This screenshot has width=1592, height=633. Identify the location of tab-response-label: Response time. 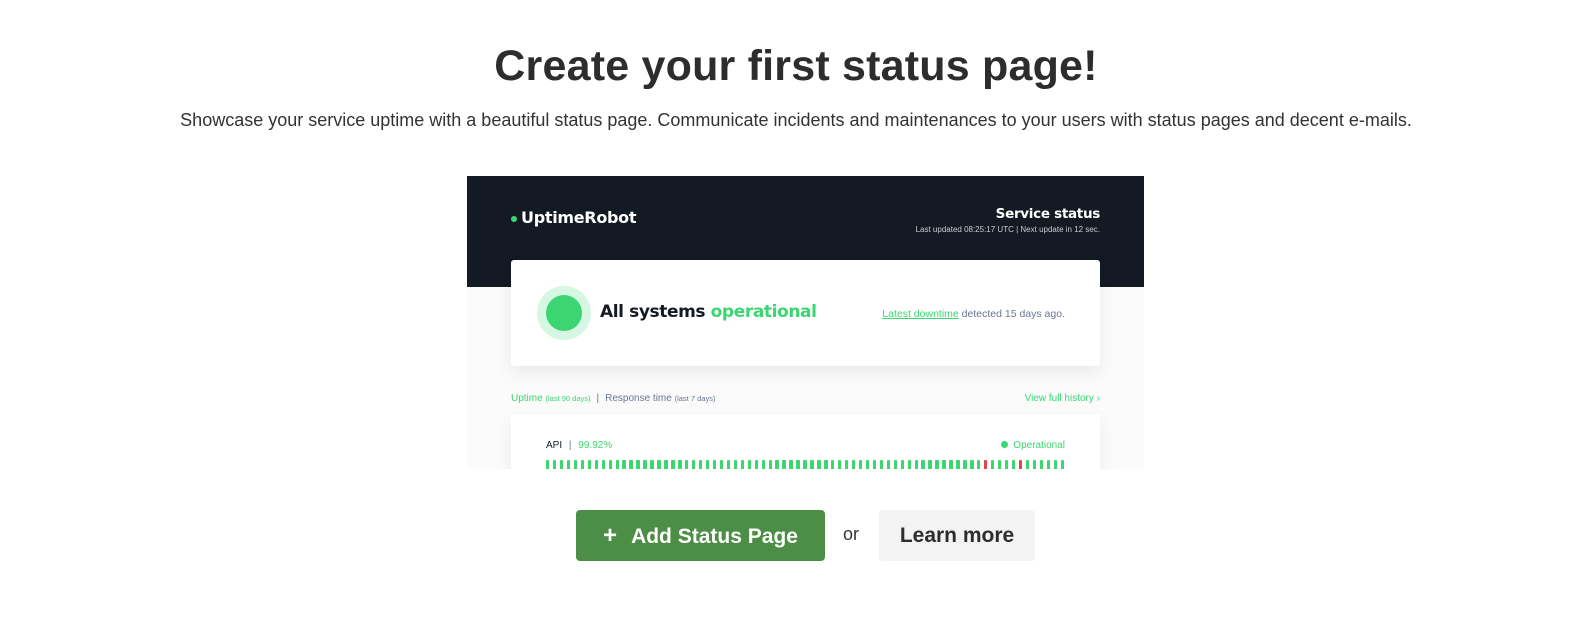
(638, 398).